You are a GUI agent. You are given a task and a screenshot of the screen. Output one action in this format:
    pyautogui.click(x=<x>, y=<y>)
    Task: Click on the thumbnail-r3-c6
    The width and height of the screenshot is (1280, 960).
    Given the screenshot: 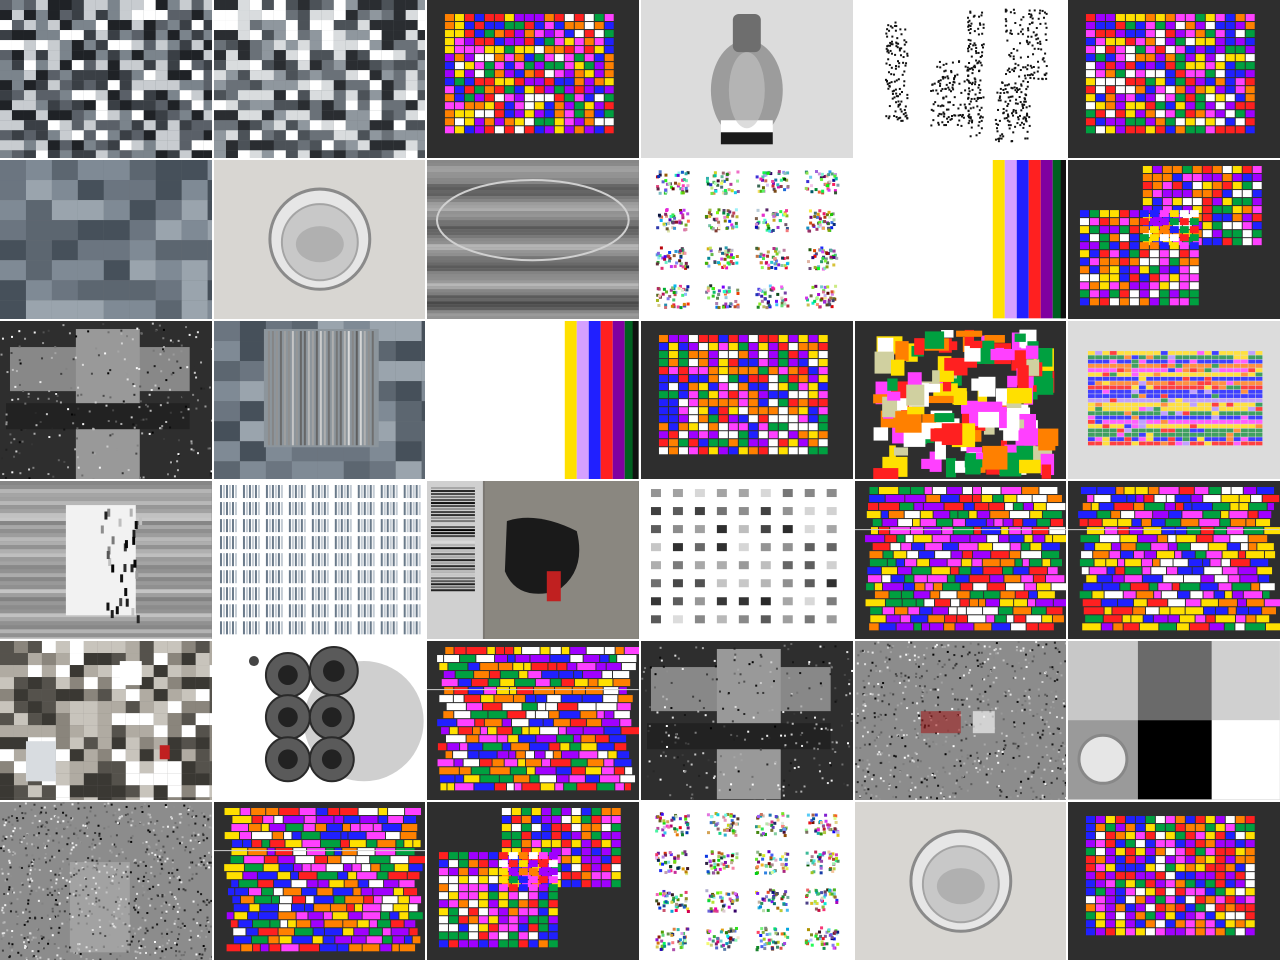 What is the action you would take?
    pyautogui.click(x=1174, y=399)
    